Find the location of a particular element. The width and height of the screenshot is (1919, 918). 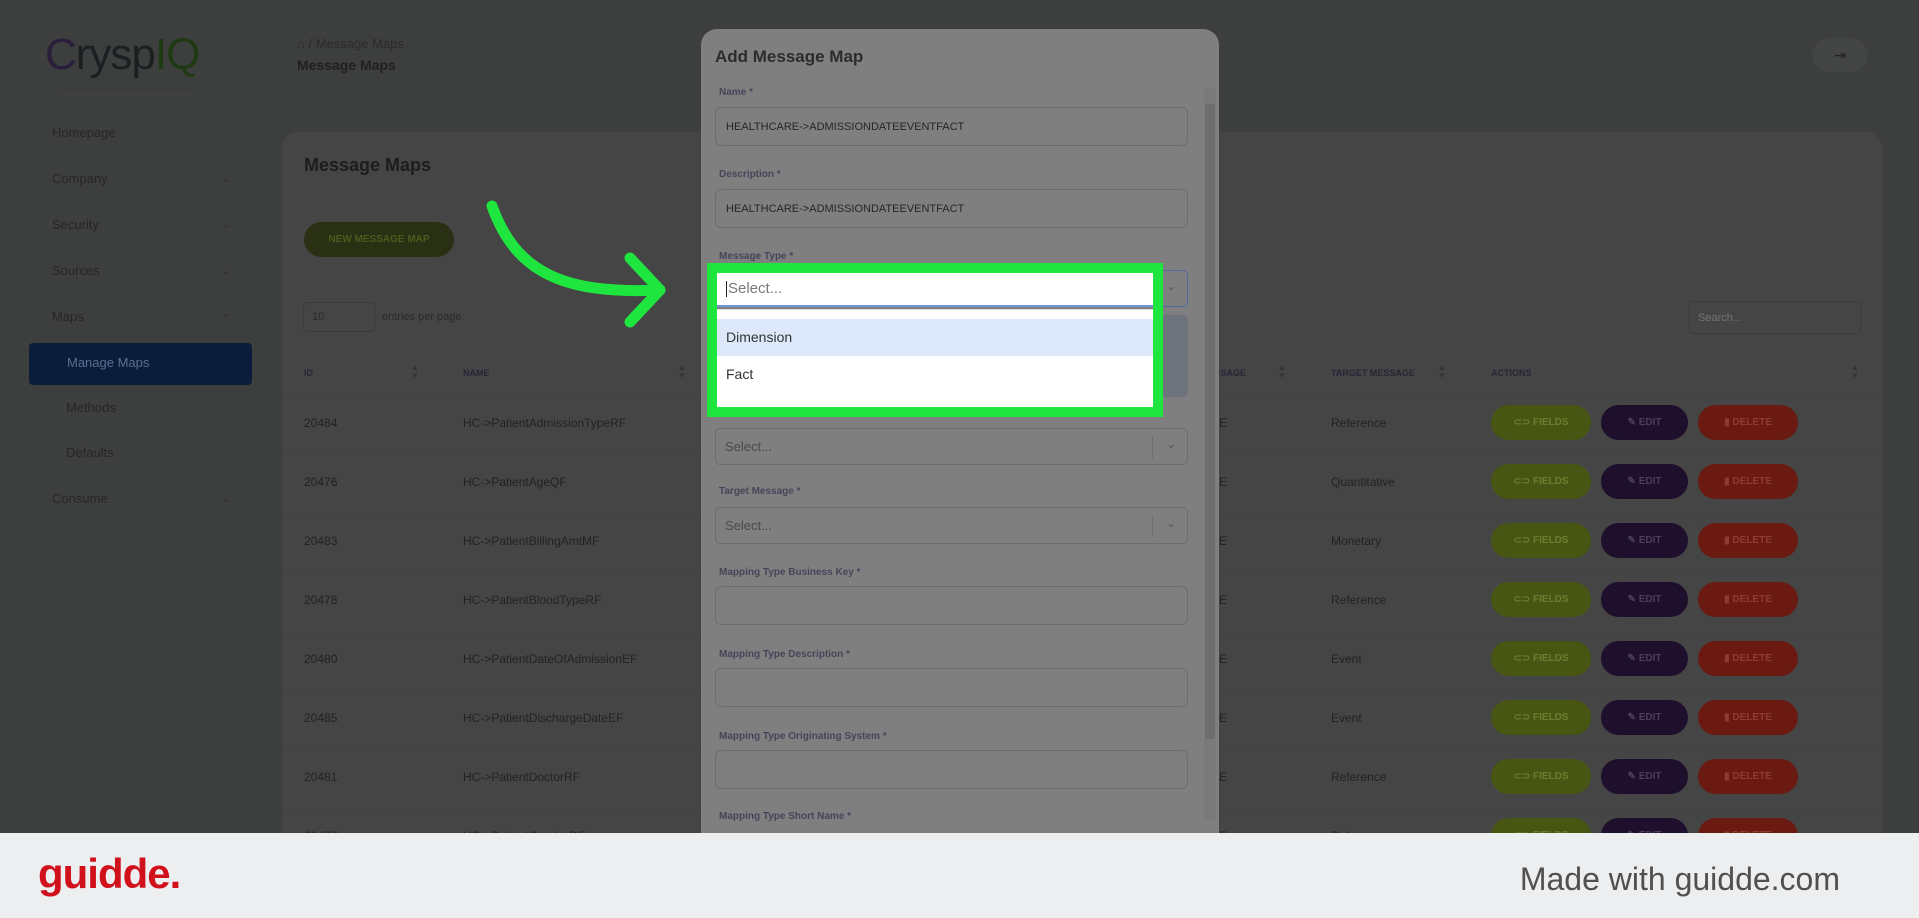

cell-name: HC->PatientAgeQF is located at coordinates (515, 482).